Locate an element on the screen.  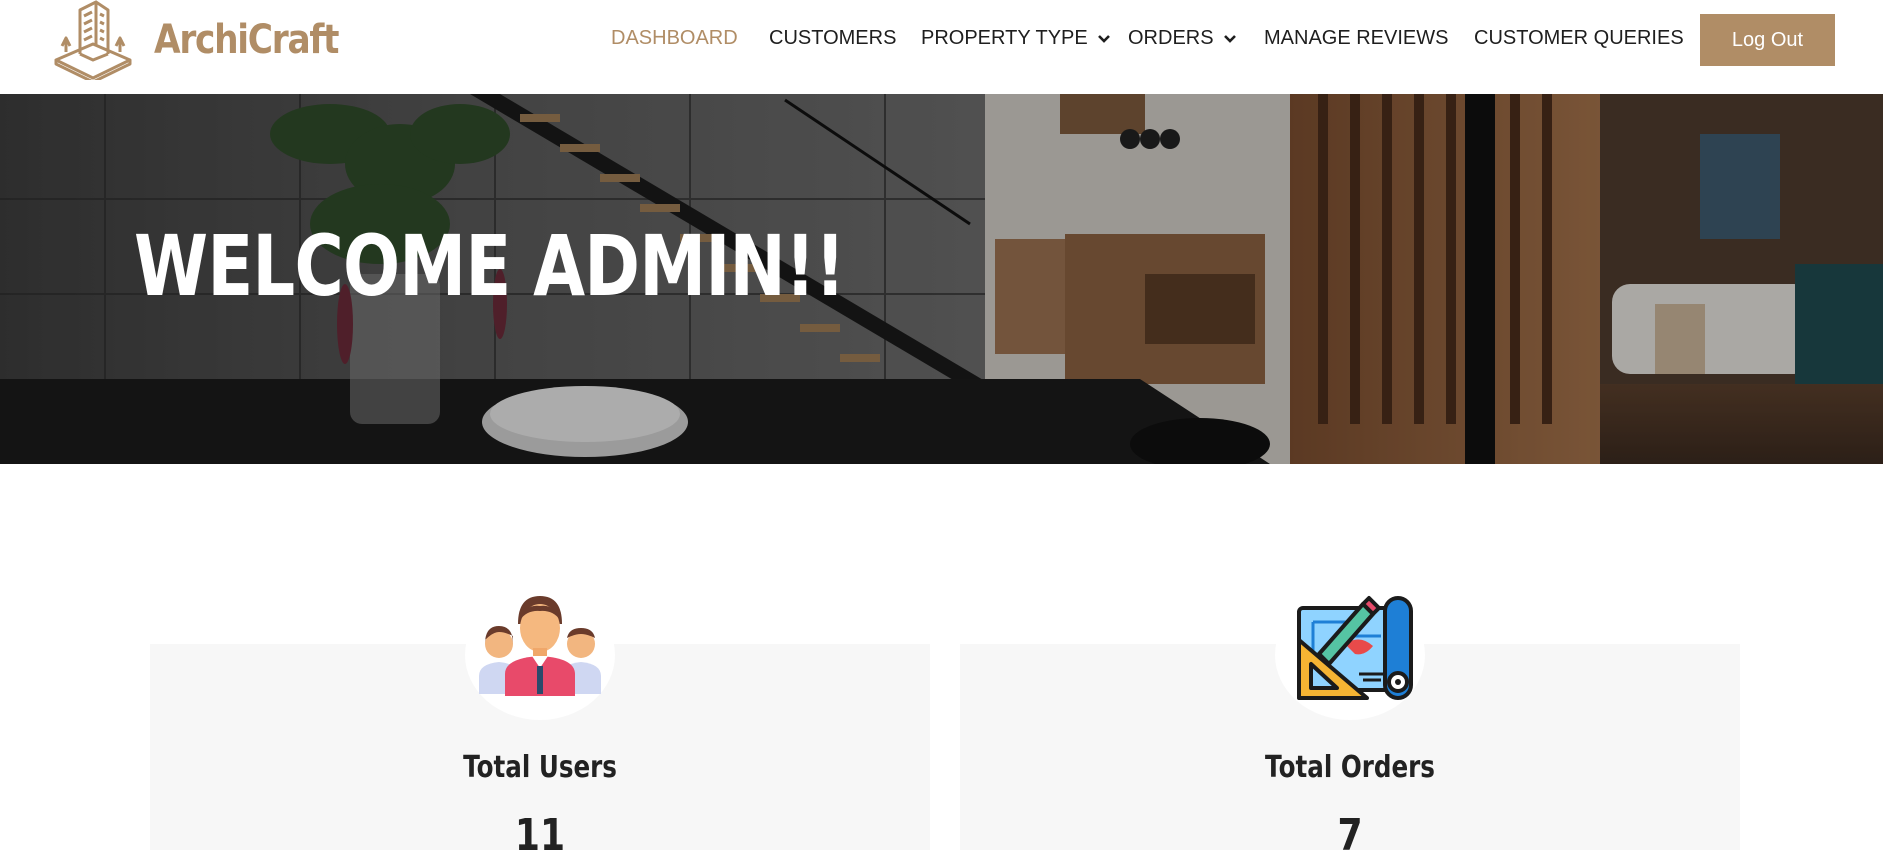
nav-customers: CUSTOMERS is located at coordinates (832, 38).